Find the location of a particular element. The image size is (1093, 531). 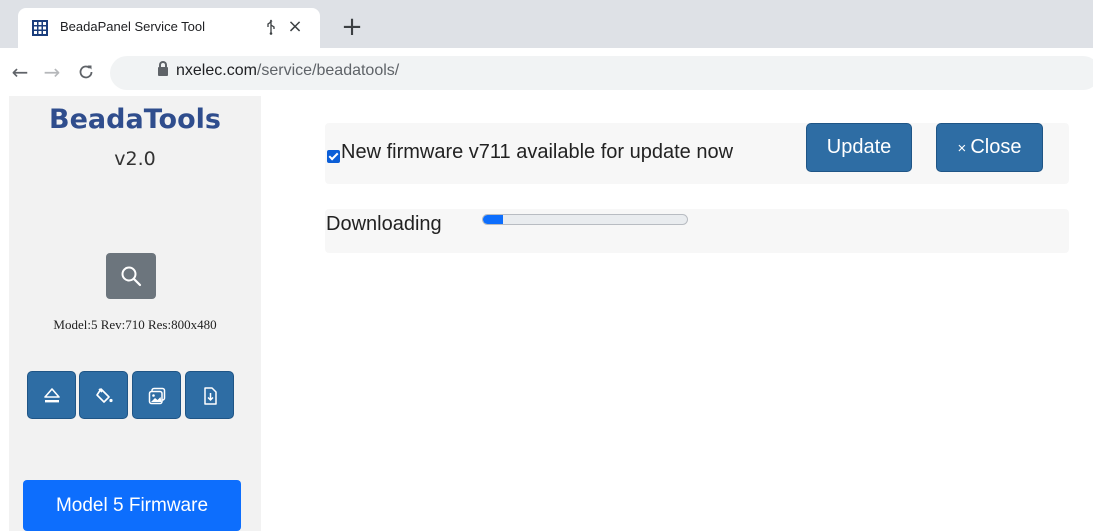

update-button: Update is located at coordinates (859, 147).